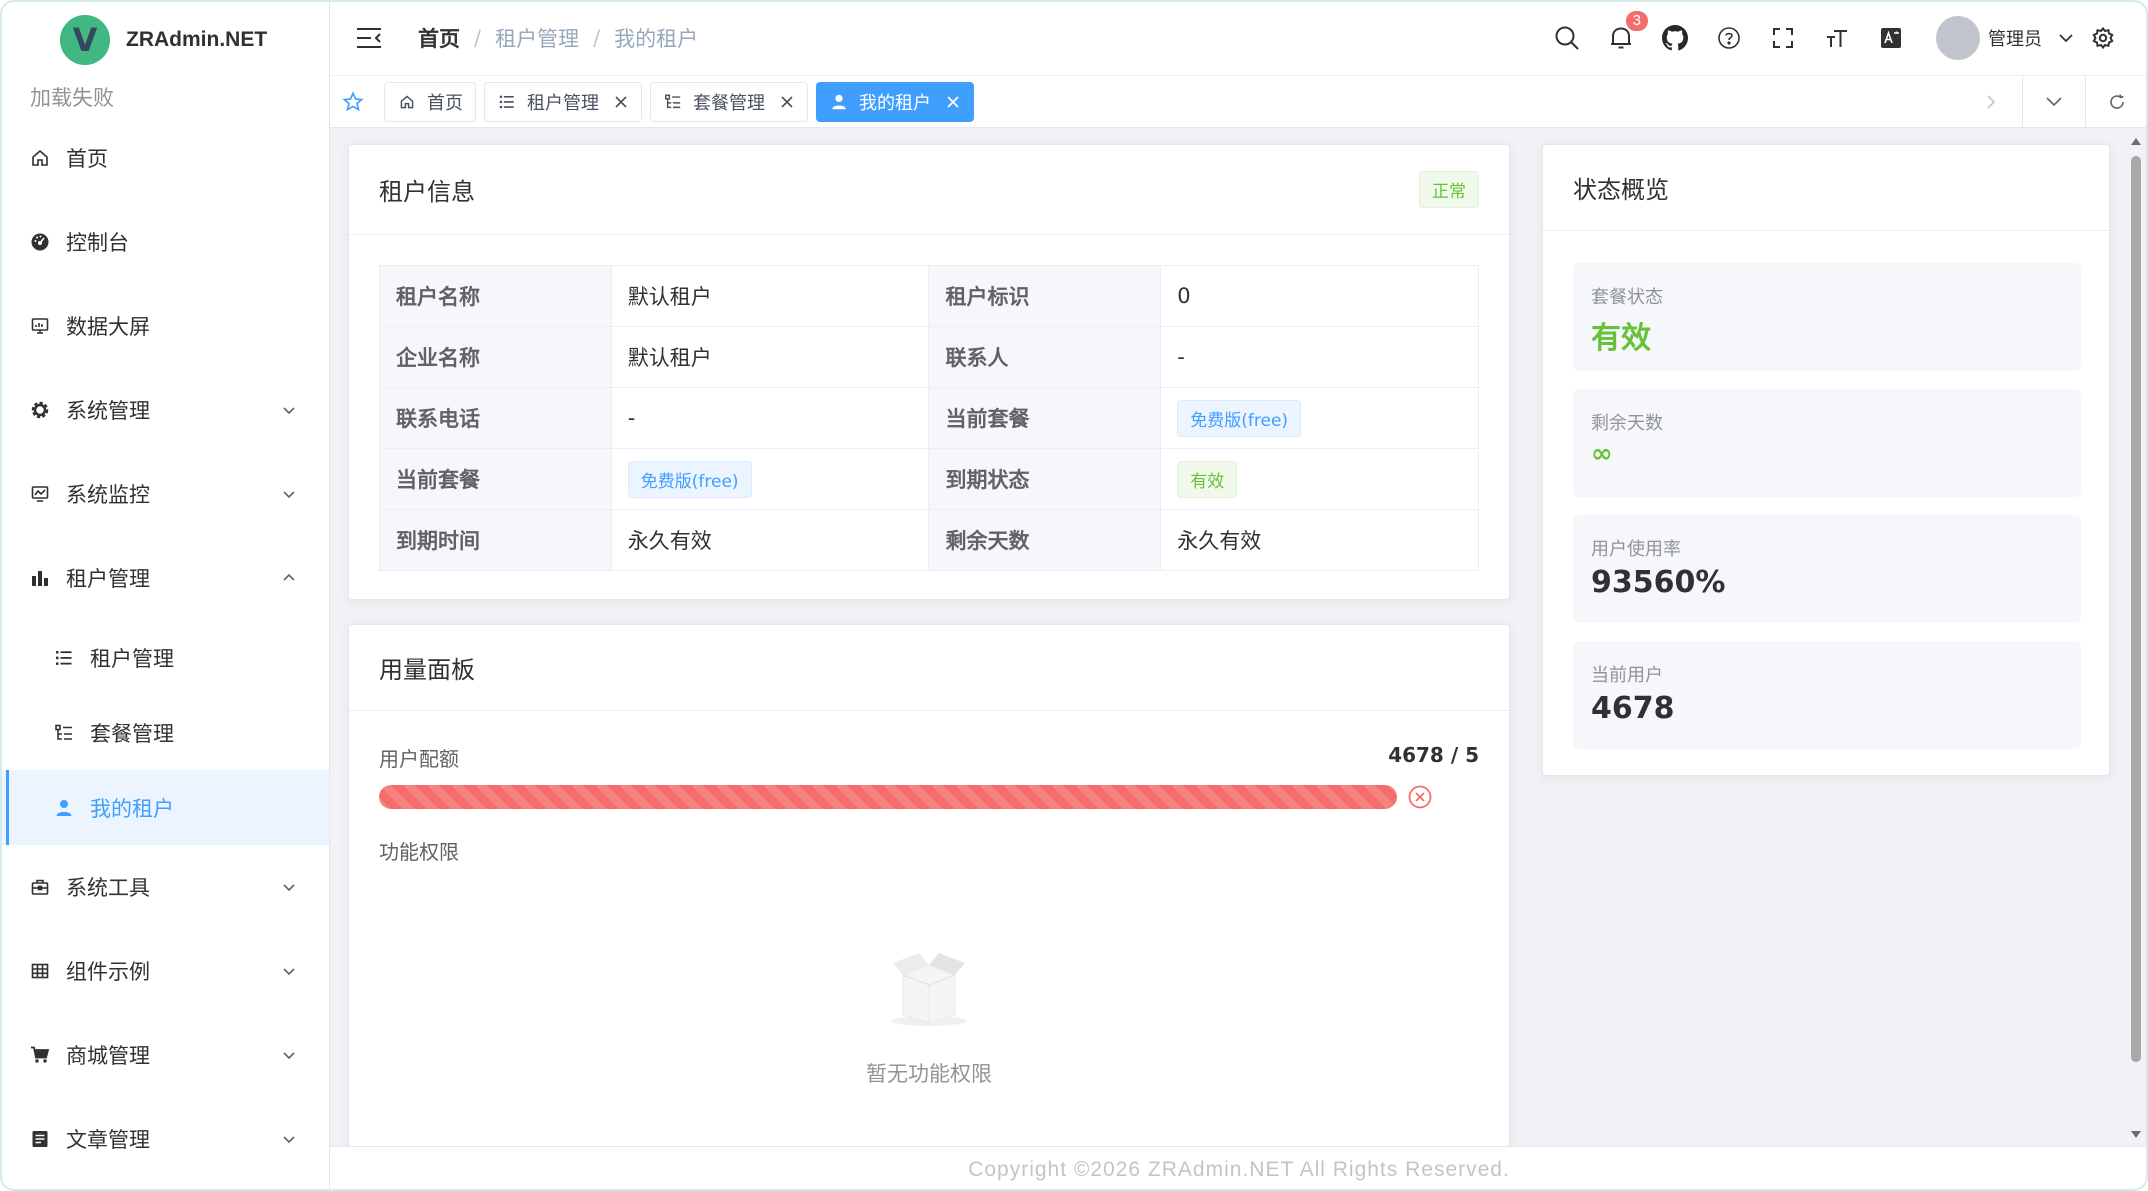  What do you see at coordinates (1636, 21) in the screenshot?
I see `notification-badge: 3` at bounding box center [1636, 21].